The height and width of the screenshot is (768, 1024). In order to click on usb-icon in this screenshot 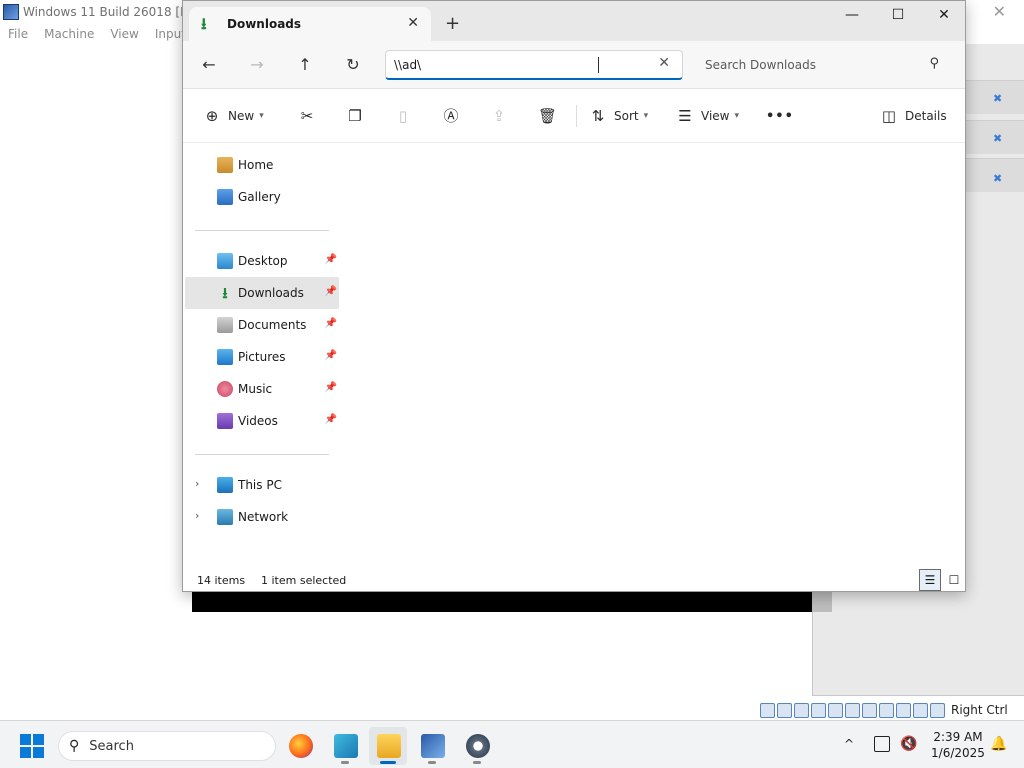, I will do `click(835, 710)`.